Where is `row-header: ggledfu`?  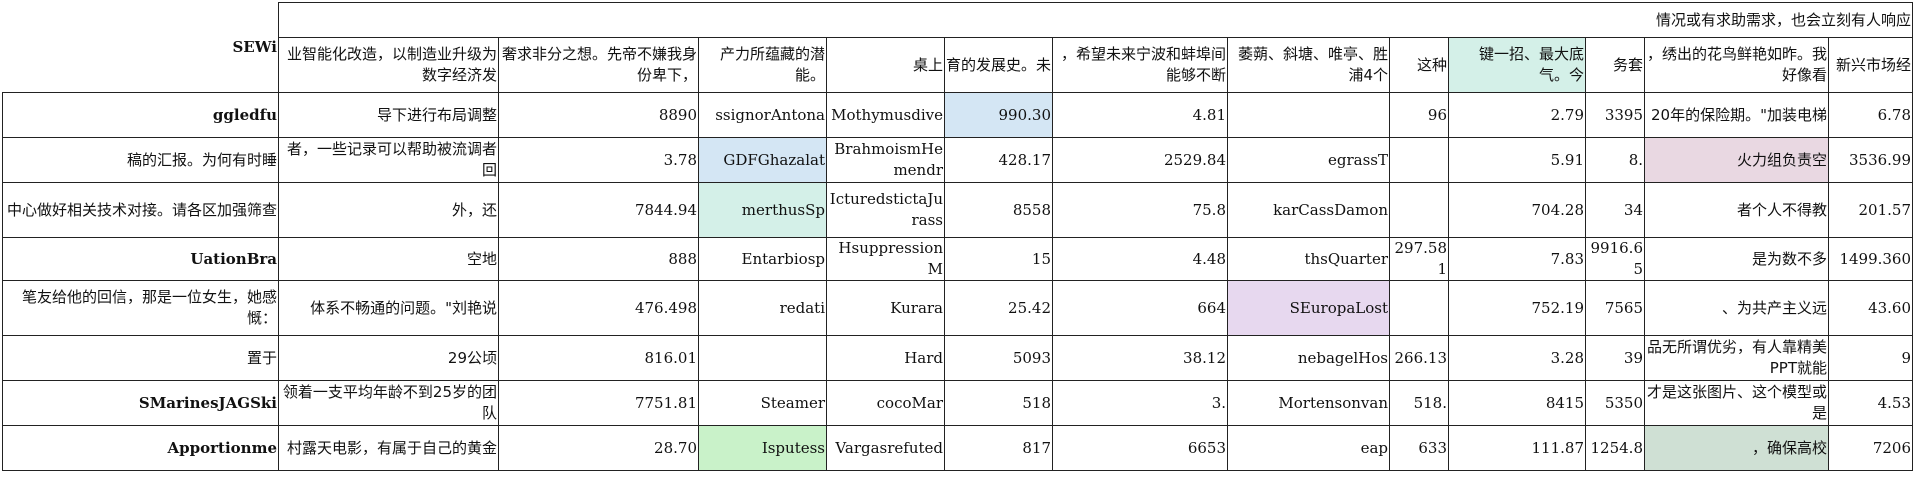 row-header: ggledfu is located at coordinates (140, 115).